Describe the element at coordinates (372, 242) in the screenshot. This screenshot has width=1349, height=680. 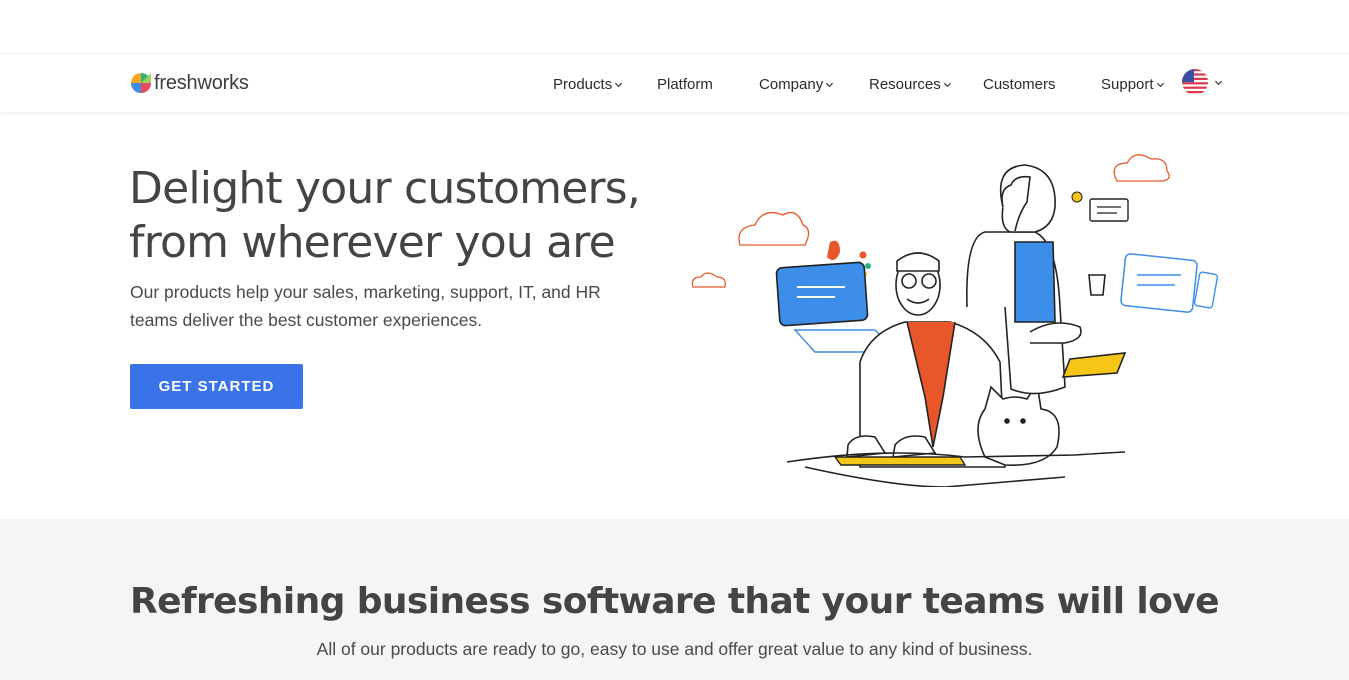
I see `hero-title-line2: from wherever you are` at that location.